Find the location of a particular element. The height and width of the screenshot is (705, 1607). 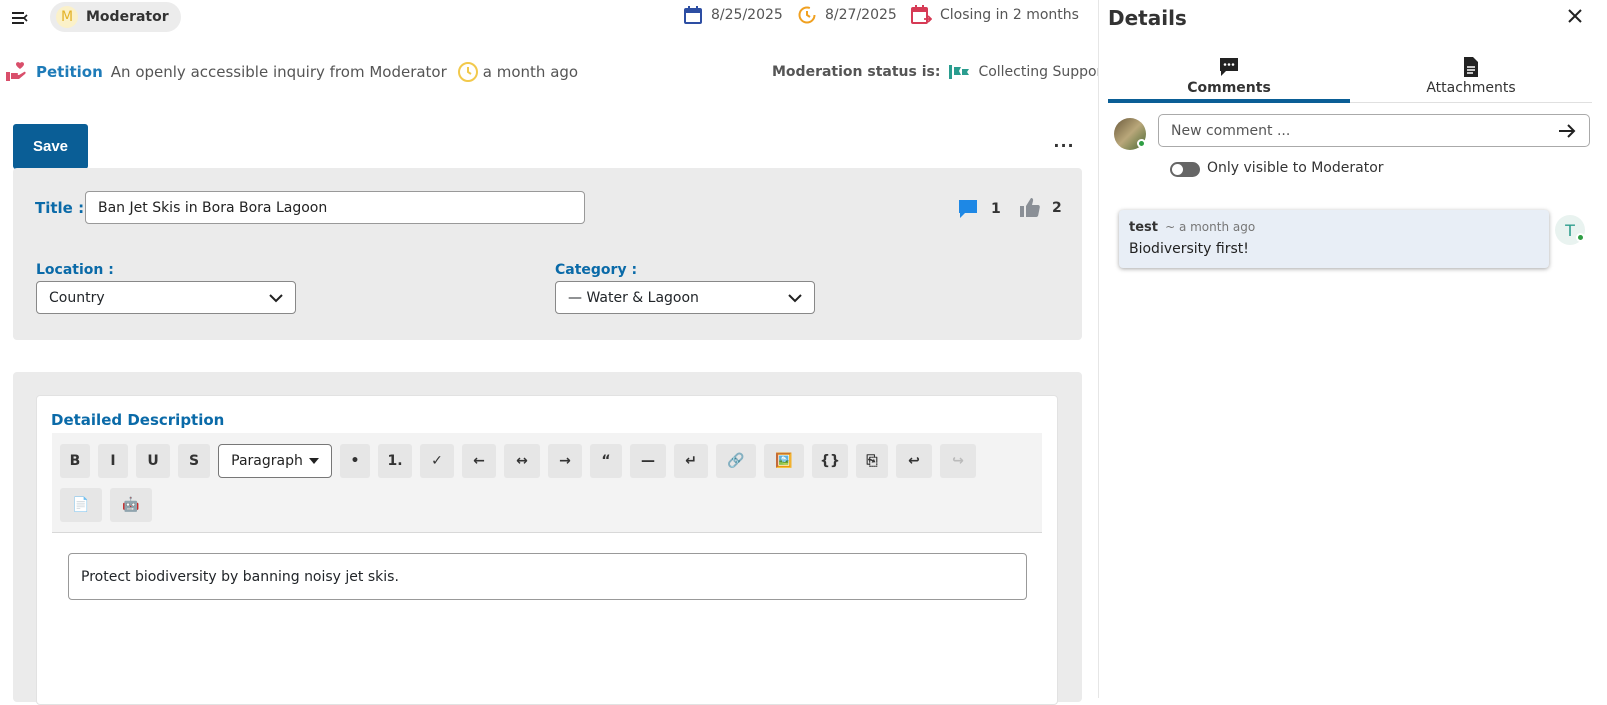

location-label: Location : is located at coordinates (75, 270).